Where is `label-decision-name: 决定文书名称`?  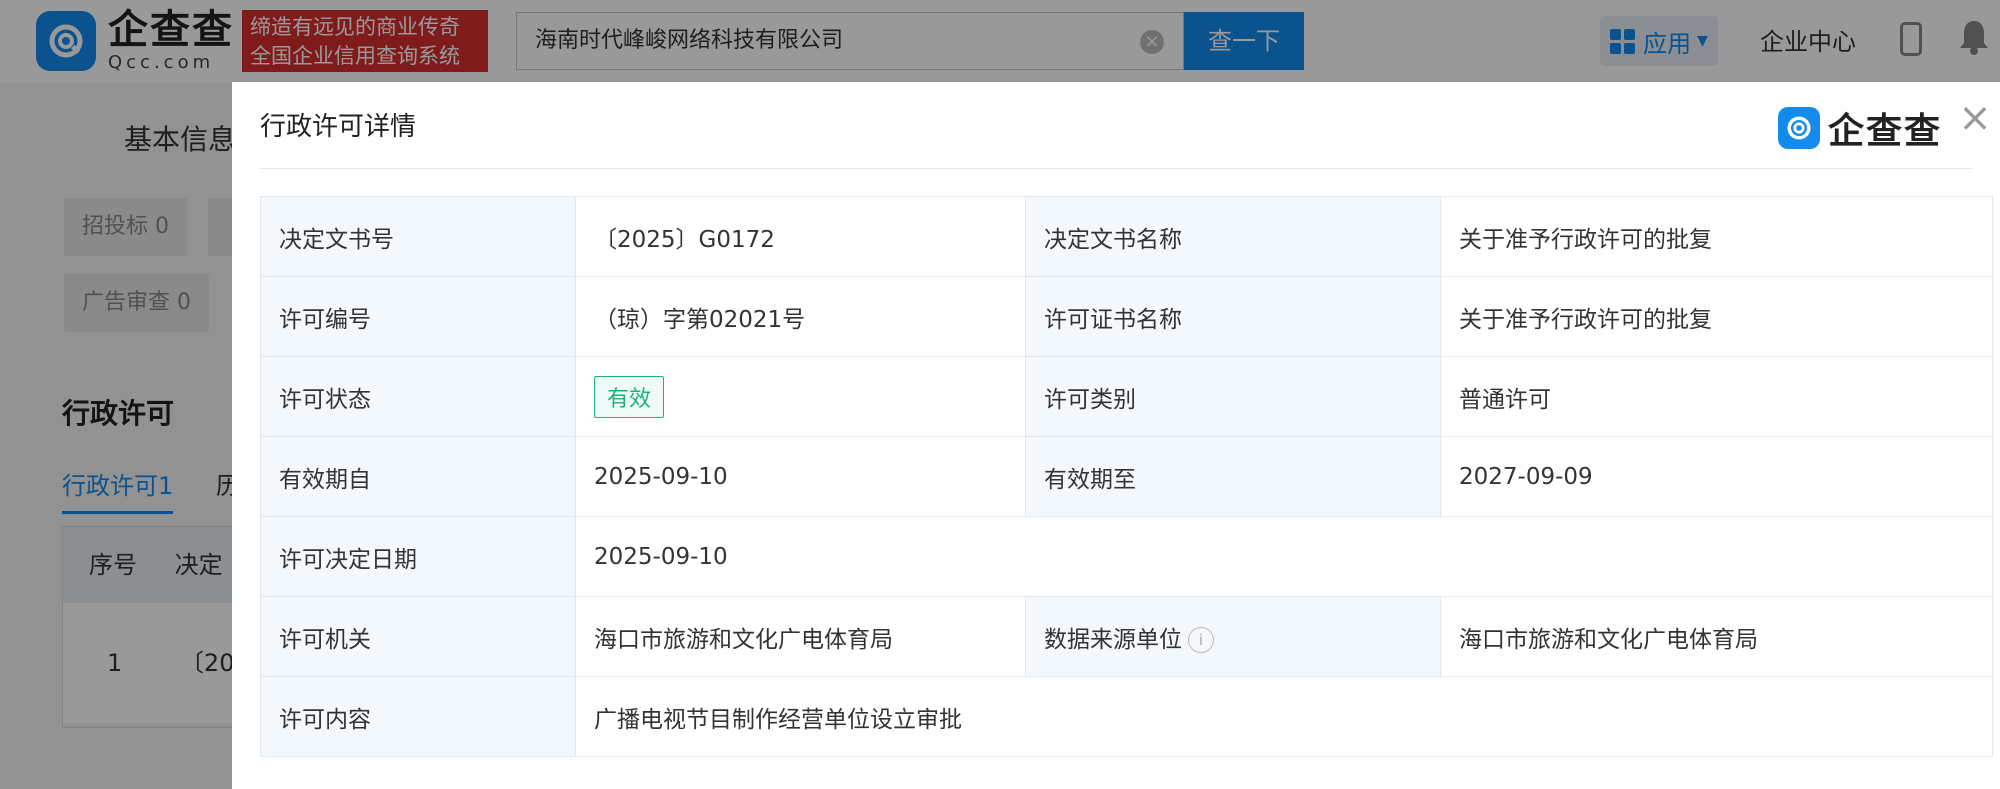 label-decision-name: 决定文书名称 is located at coordinates (1233, 236).